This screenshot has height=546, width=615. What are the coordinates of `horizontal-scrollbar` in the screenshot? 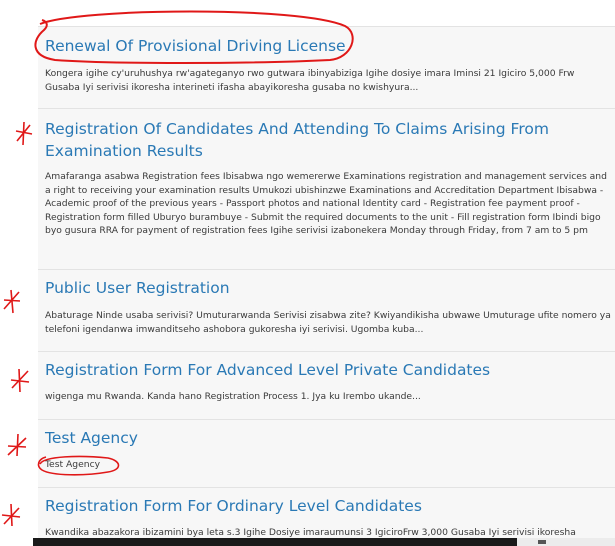 It's located at (324, 542).